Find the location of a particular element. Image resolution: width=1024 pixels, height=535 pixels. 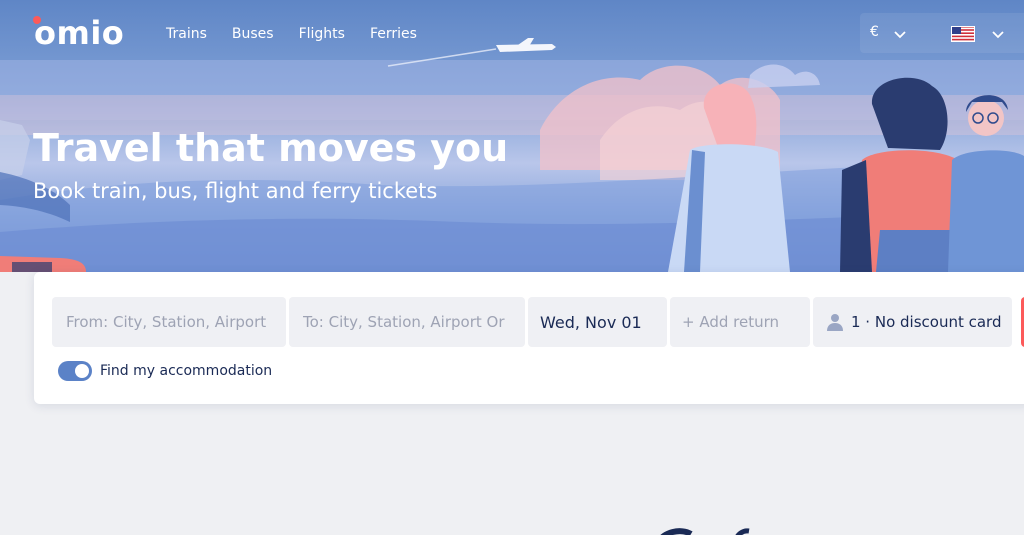

nav-buses-link: Buses is located at coordinates (253, 34).